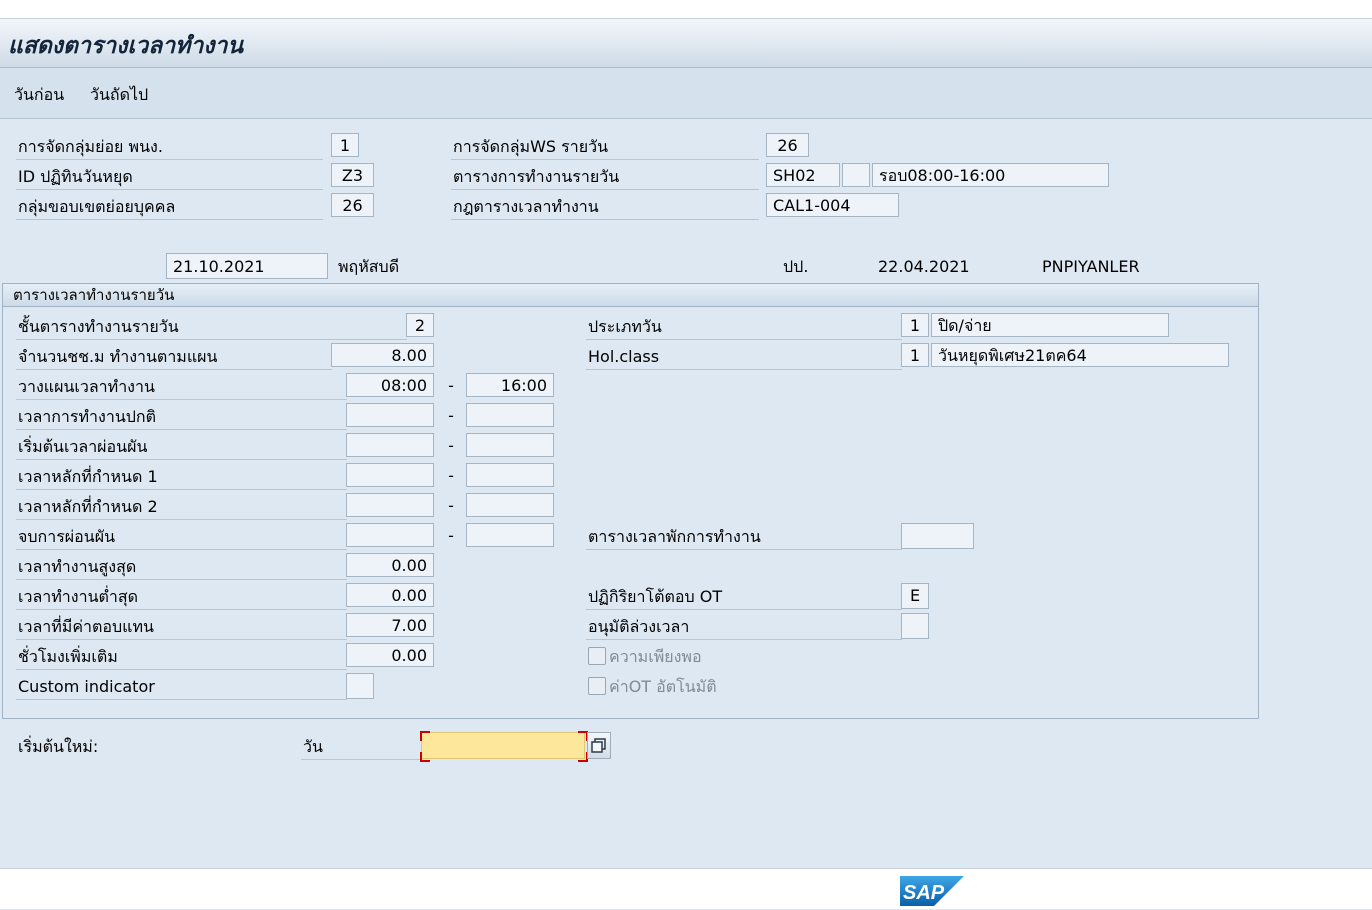 The height and width of the screenshot is (910, 1372). Describe the element at coordinates (169, 207) in the screenshot. I see `ps-subarea-label: กลุ่มขอบเขตย่อยบุคคล` at that location.